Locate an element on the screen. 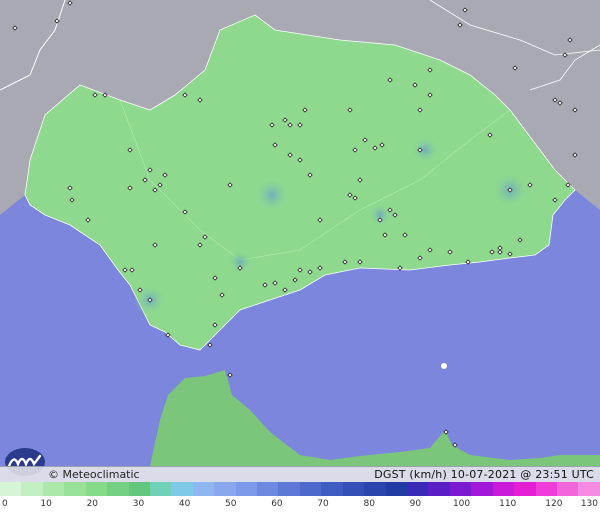 The image size is (600, 517). legend-tick: 10 is located at coordinates (46, 504).